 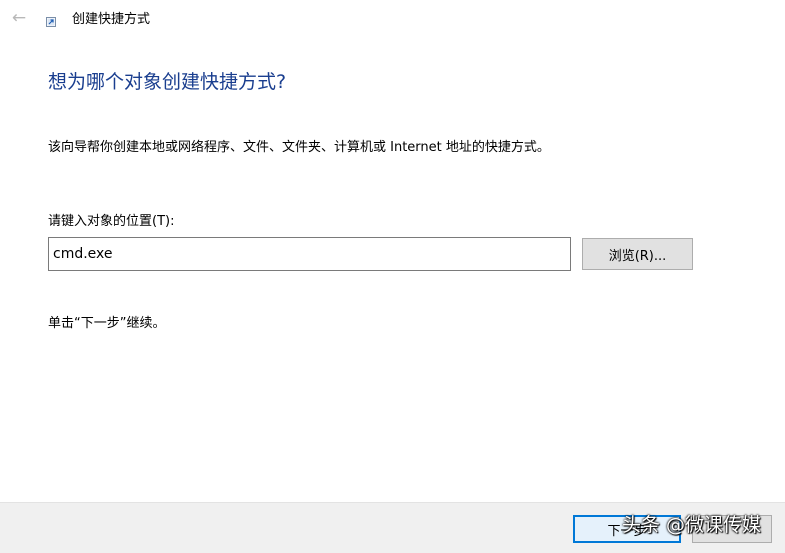 What do you see at coordinates (627, 529) in the screenshot?
I see `next-button: 下一步` at bounding box center [627, 529].